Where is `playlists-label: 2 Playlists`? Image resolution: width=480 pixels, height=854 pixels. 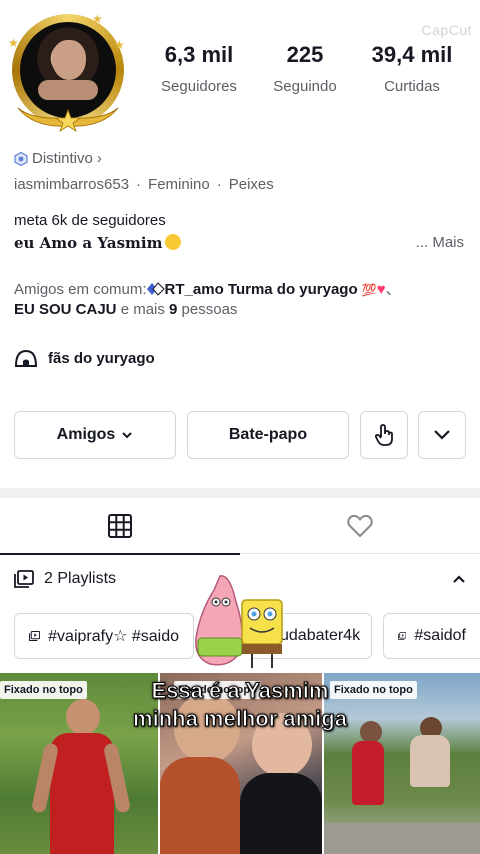
playlists-label: 2 Playlists is located at coordinates (80, 578).